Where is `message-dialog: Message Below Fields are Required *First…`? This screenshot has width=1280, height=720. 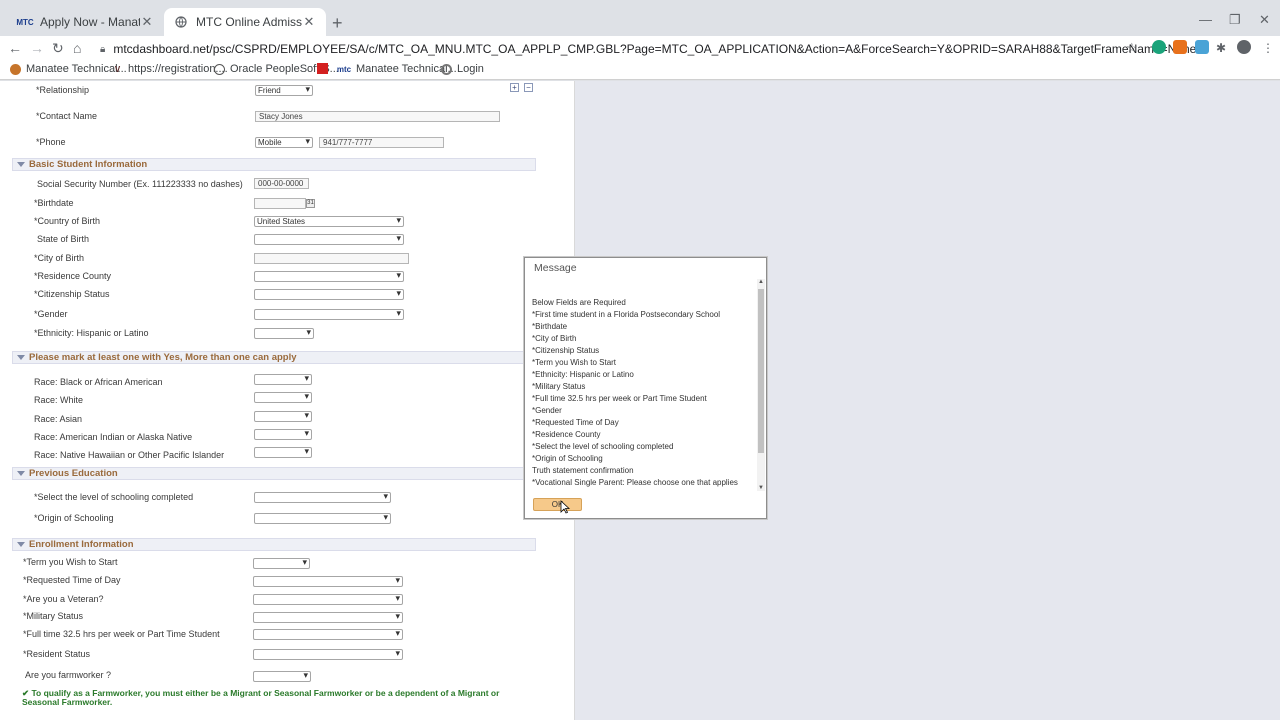
message-dialog: Message Below Fields are Required *First… is located at coordinates (645, 388).